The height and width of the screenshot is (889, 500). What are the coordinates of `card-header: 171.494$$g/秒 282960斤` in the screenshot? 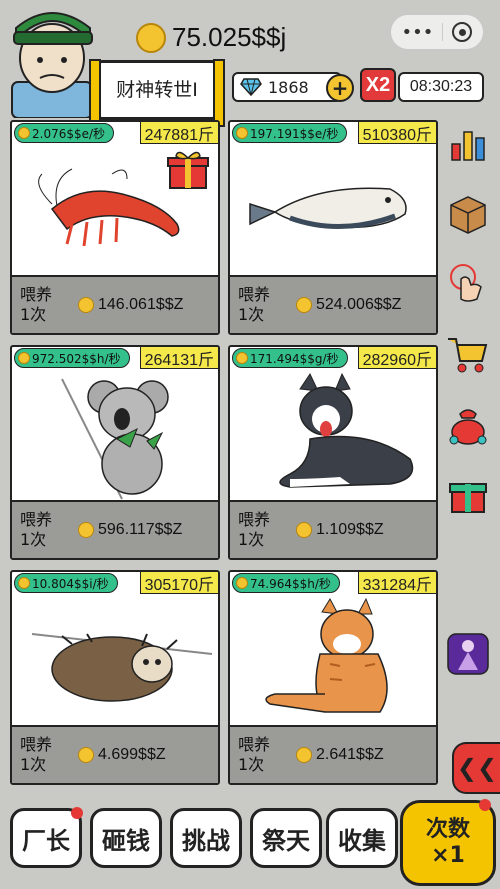 It's located at (333, 358).